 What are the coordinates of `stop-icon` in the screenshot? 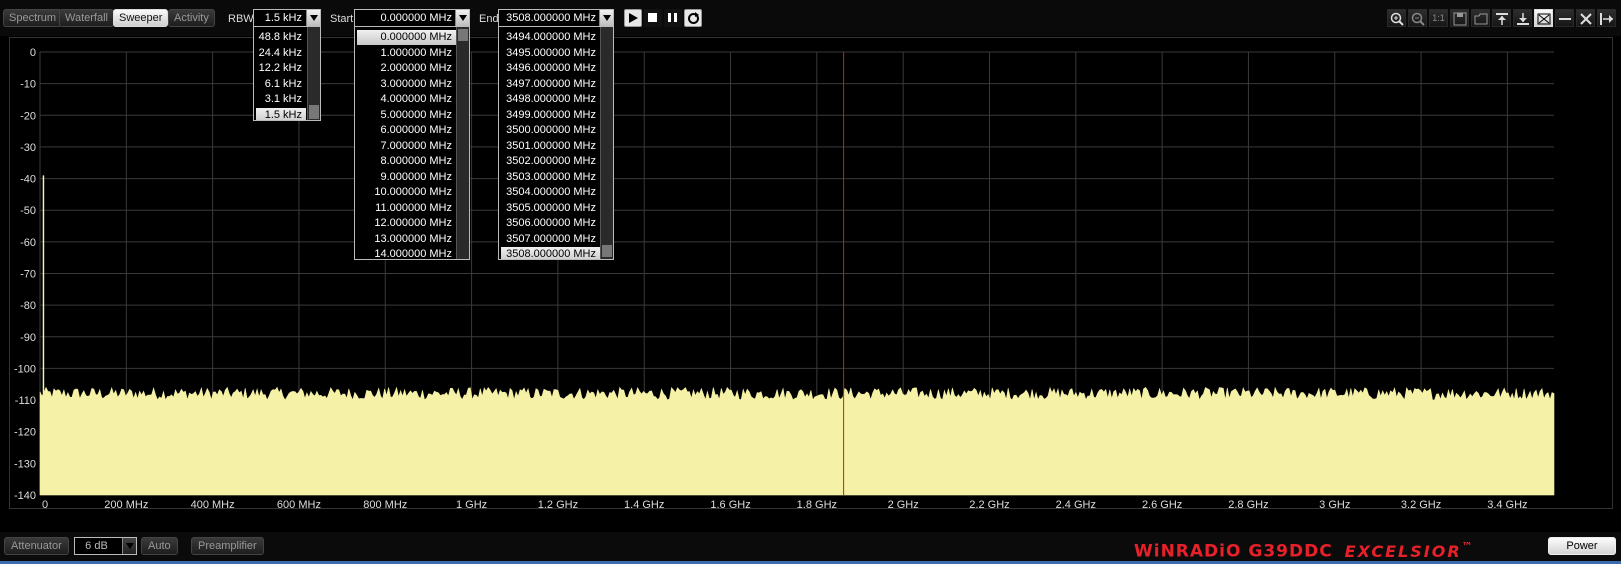 It's located at (652, 17).